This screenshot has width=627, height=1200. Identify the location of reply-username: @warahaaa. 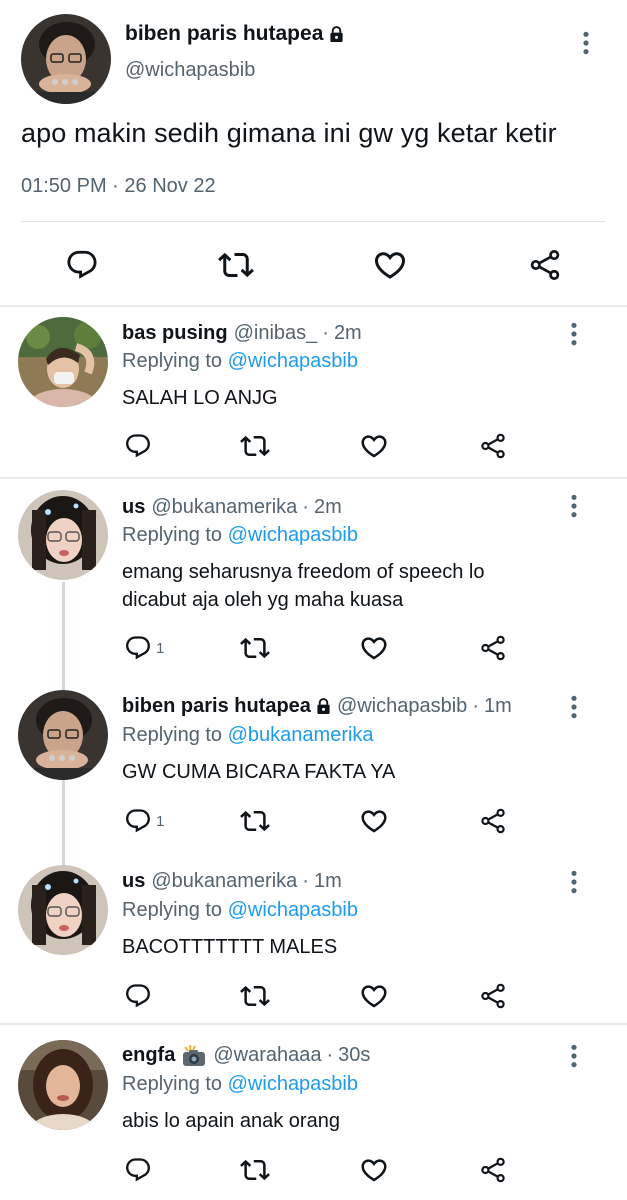
(267, 1055).